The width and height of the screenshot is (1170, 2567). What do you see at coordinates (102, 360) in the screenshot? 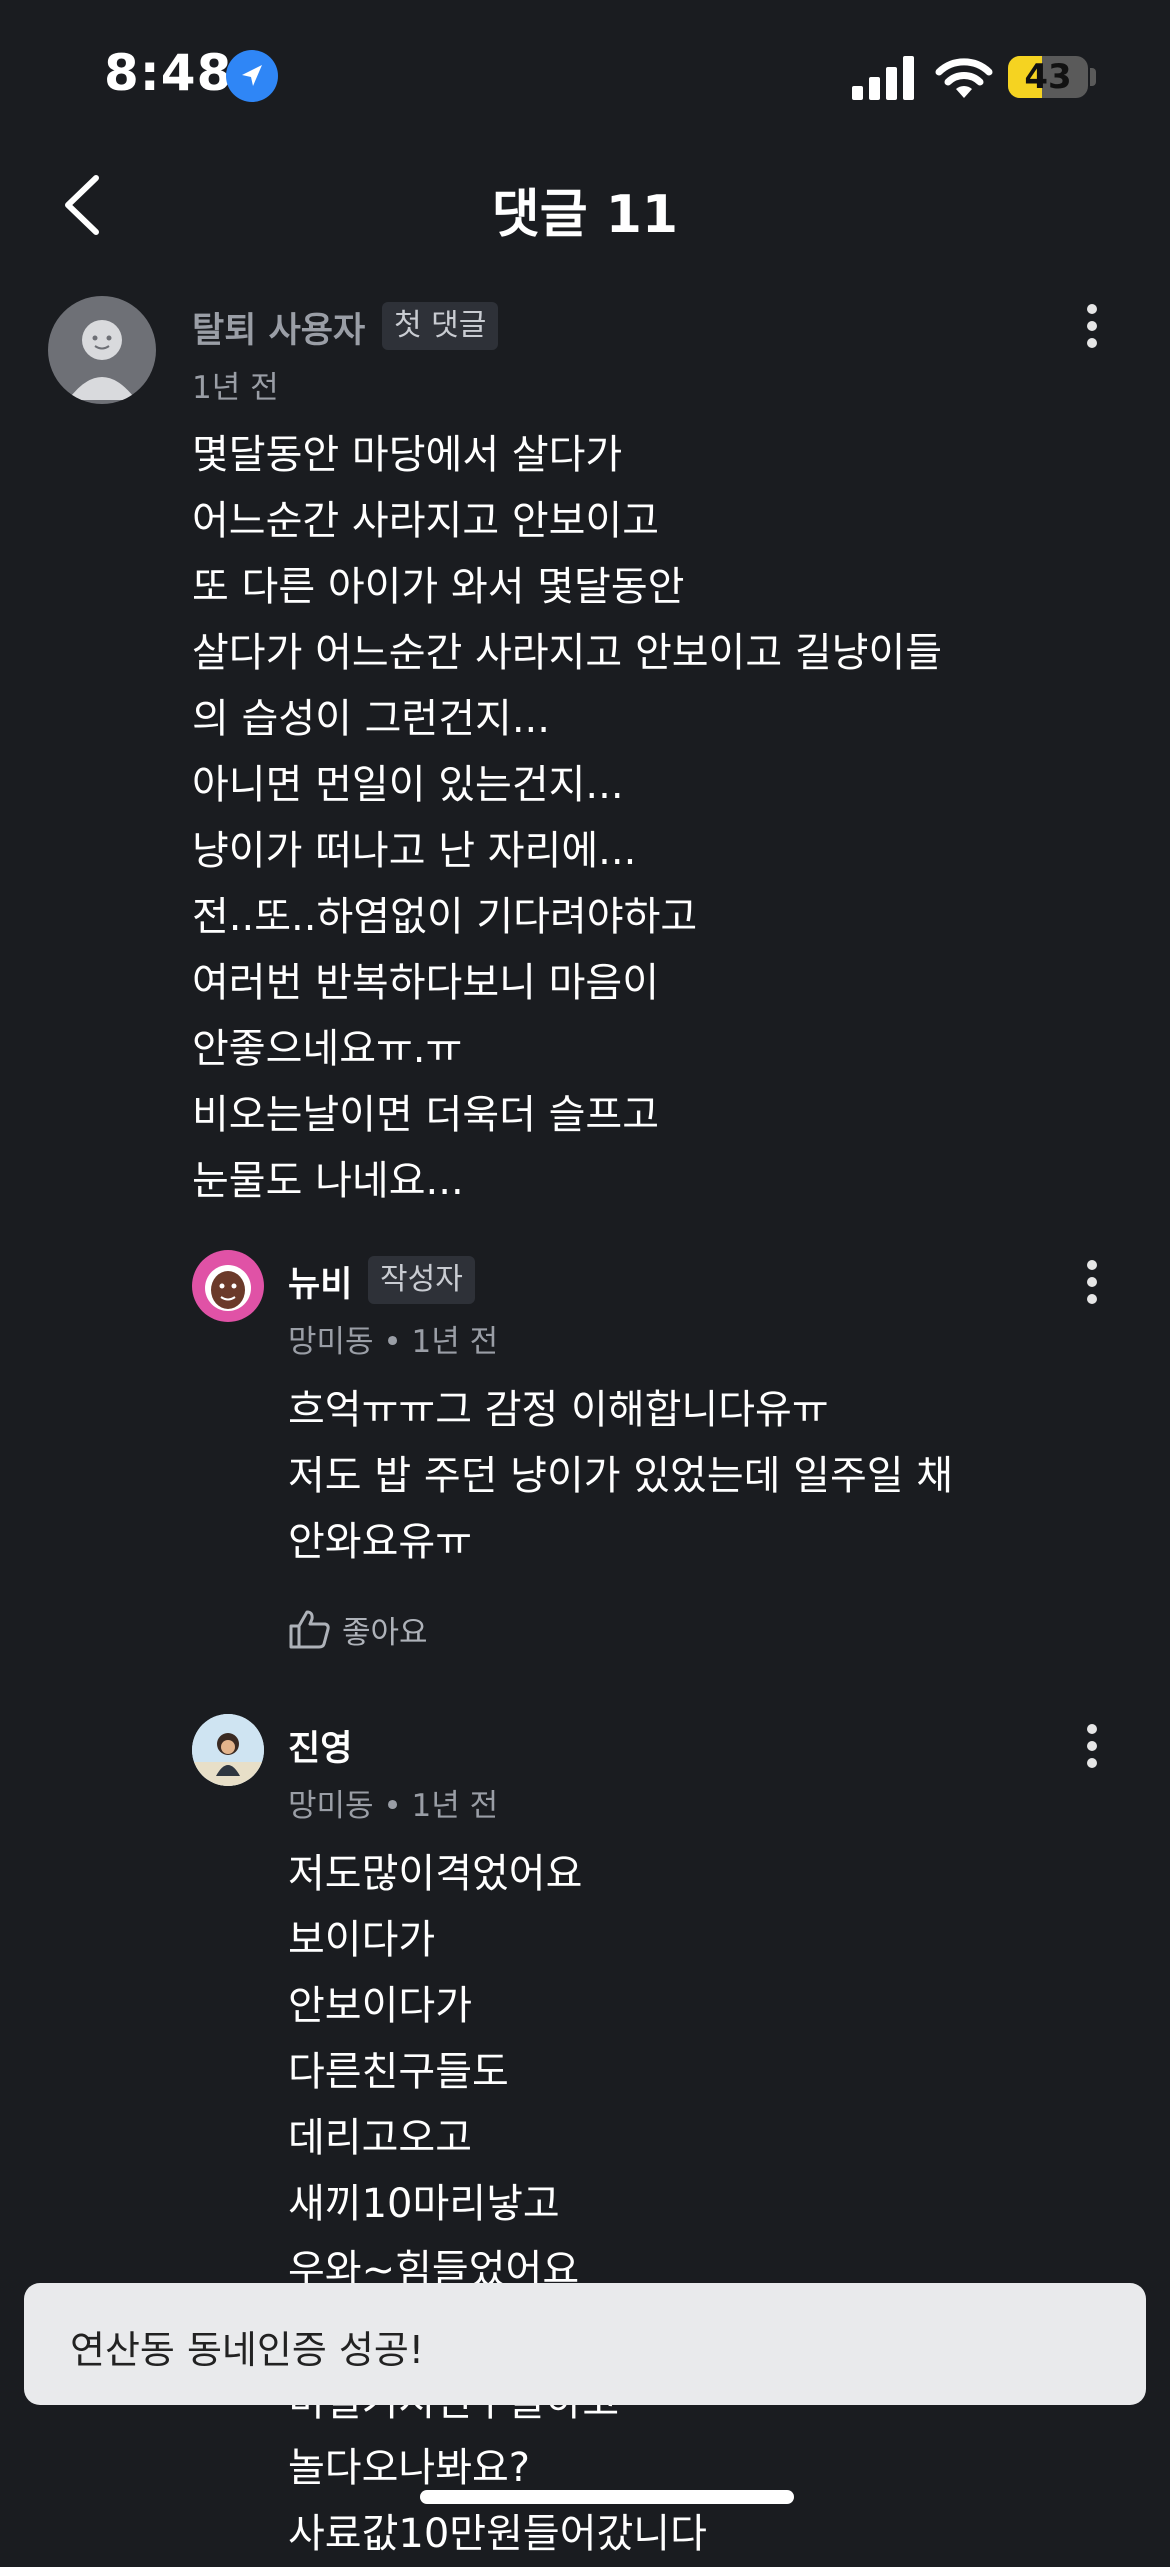
I see `default-profile-icon` at bounding box center [102, 360].